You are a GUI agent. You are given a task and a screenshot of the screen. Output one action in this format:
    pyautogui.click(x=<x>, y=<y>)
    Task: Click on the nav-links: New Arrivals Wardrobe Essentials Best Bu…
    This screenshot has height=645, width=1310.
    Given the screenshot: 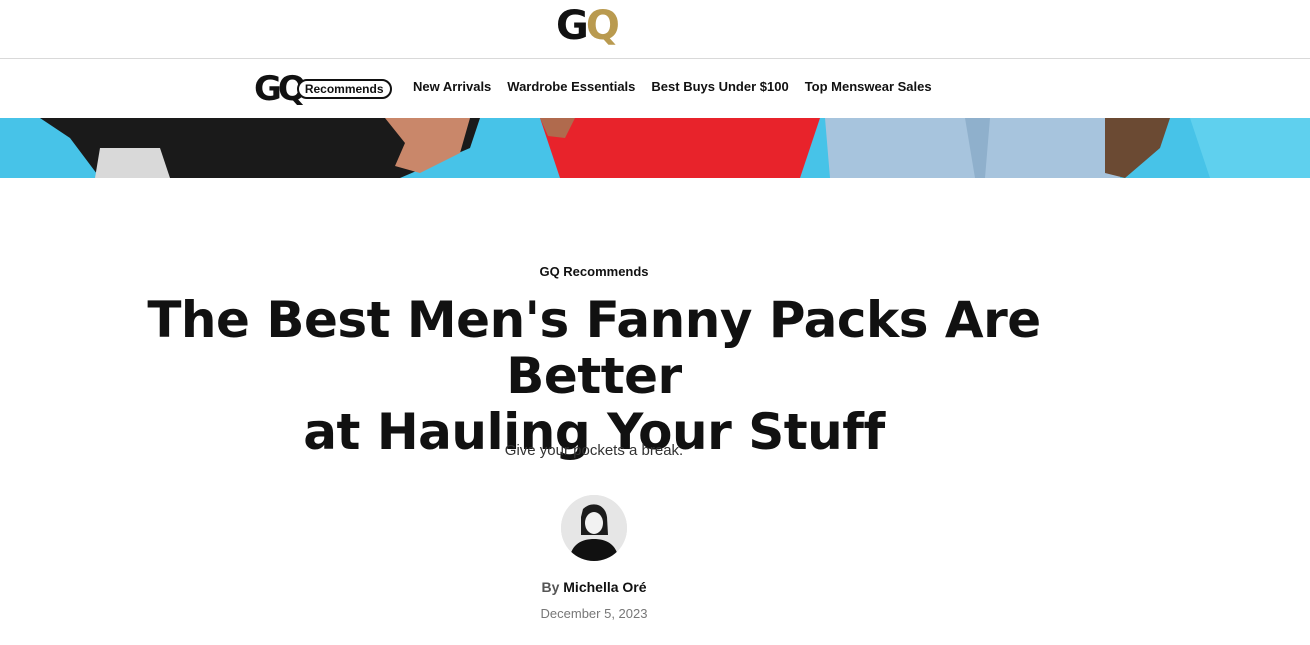 What is the action you would take?
    pyautogui.click(x=672, y=86)
    